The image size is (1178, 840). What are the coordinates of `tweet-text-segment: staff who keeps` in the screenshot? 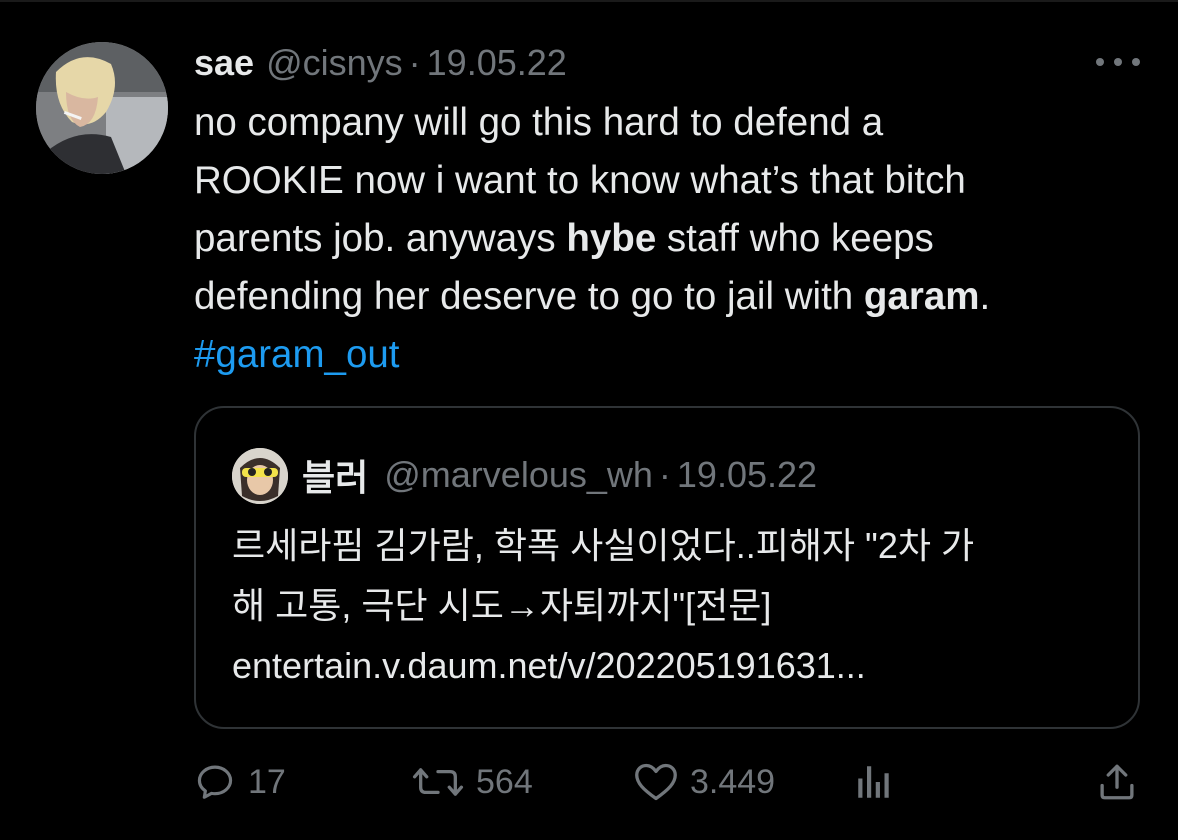 It's located at (795, 238).